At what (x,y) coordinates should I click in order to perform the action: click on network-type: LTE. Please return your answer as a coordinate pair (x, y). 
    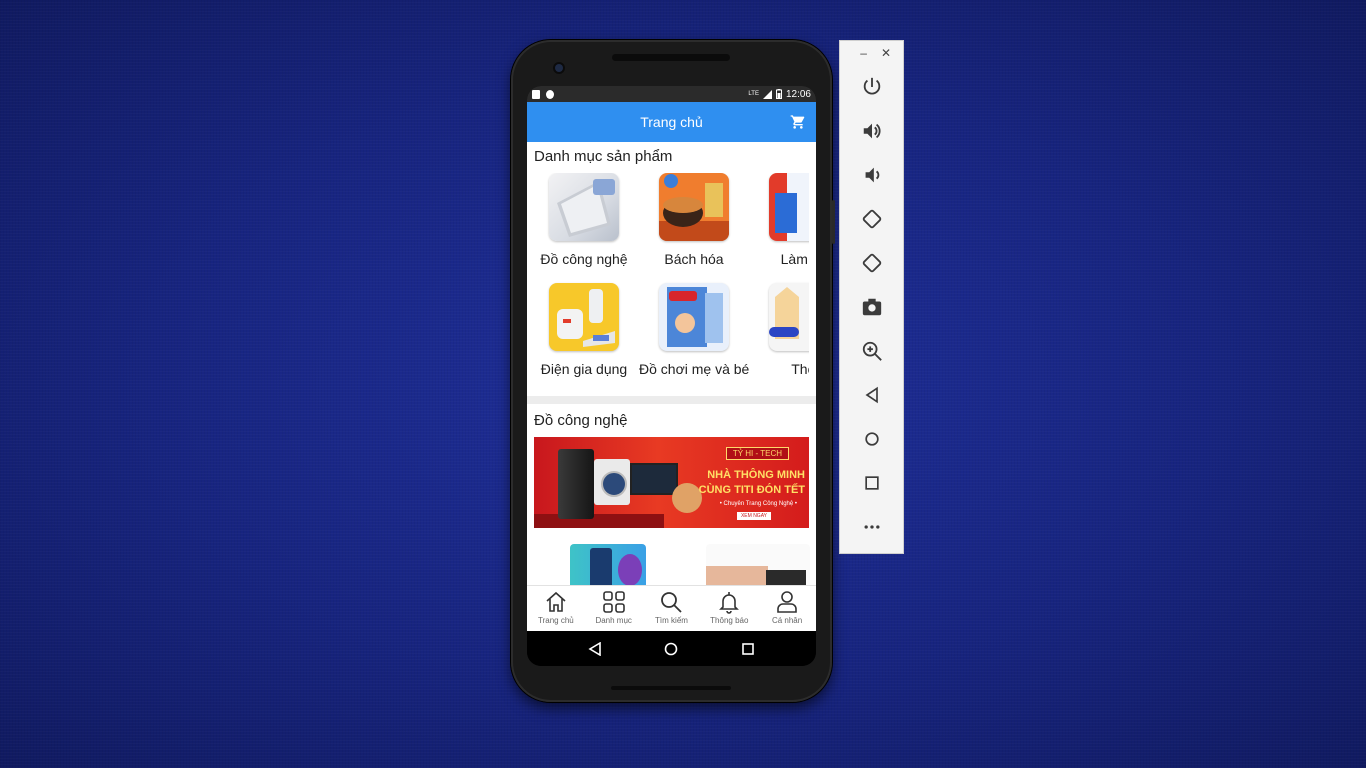
    Looking at the image, I should click on (753, 94).